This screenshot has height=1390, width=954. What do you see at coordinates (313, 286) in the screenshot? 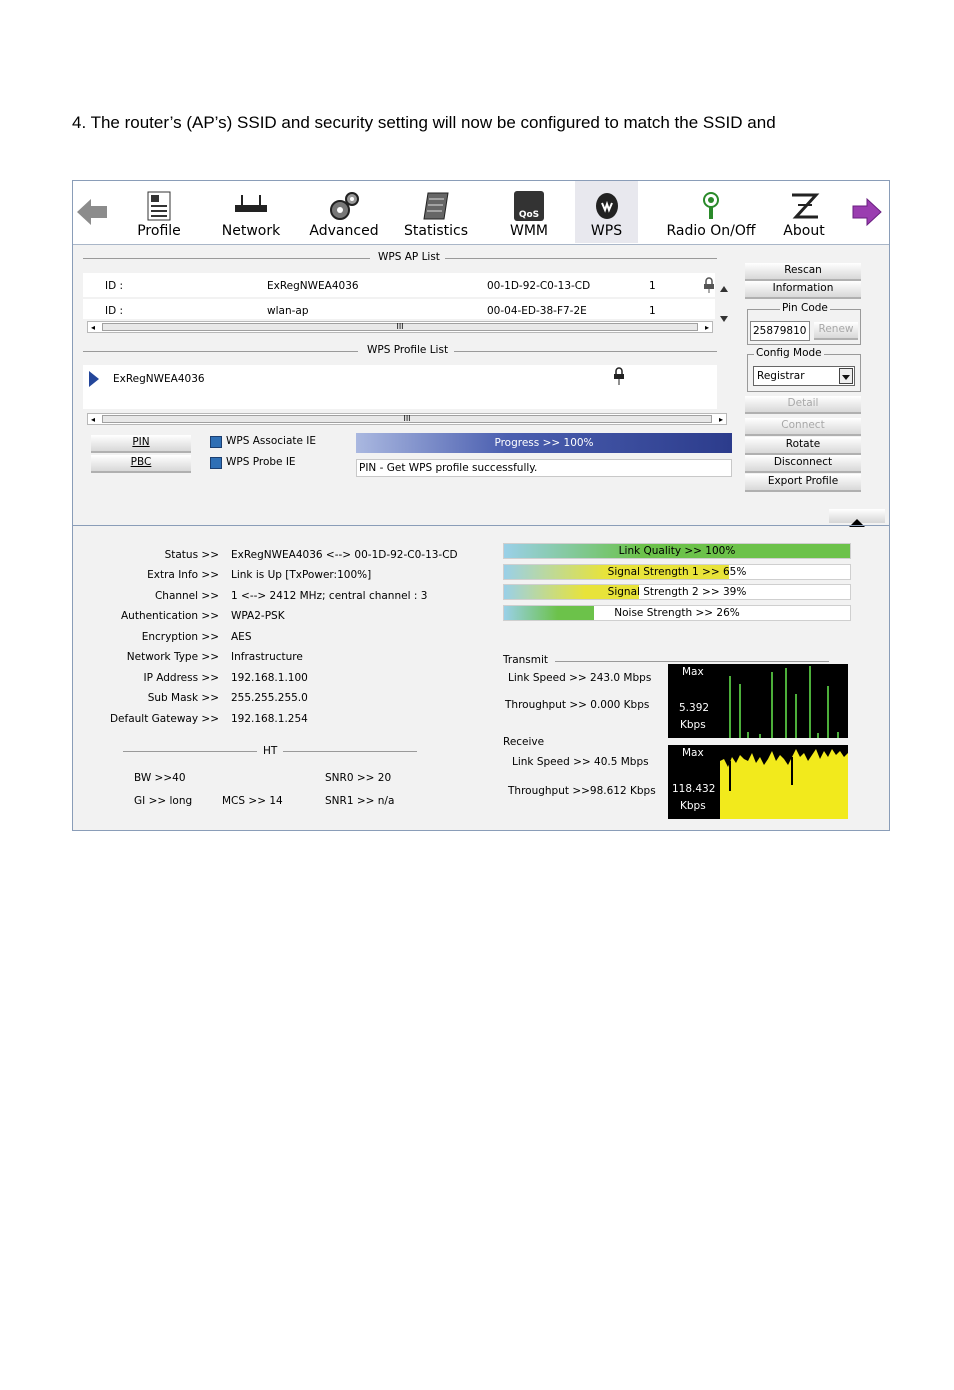
I see `ap-ssid: ExRegNWEA4036` at bounding box center [313, 286].